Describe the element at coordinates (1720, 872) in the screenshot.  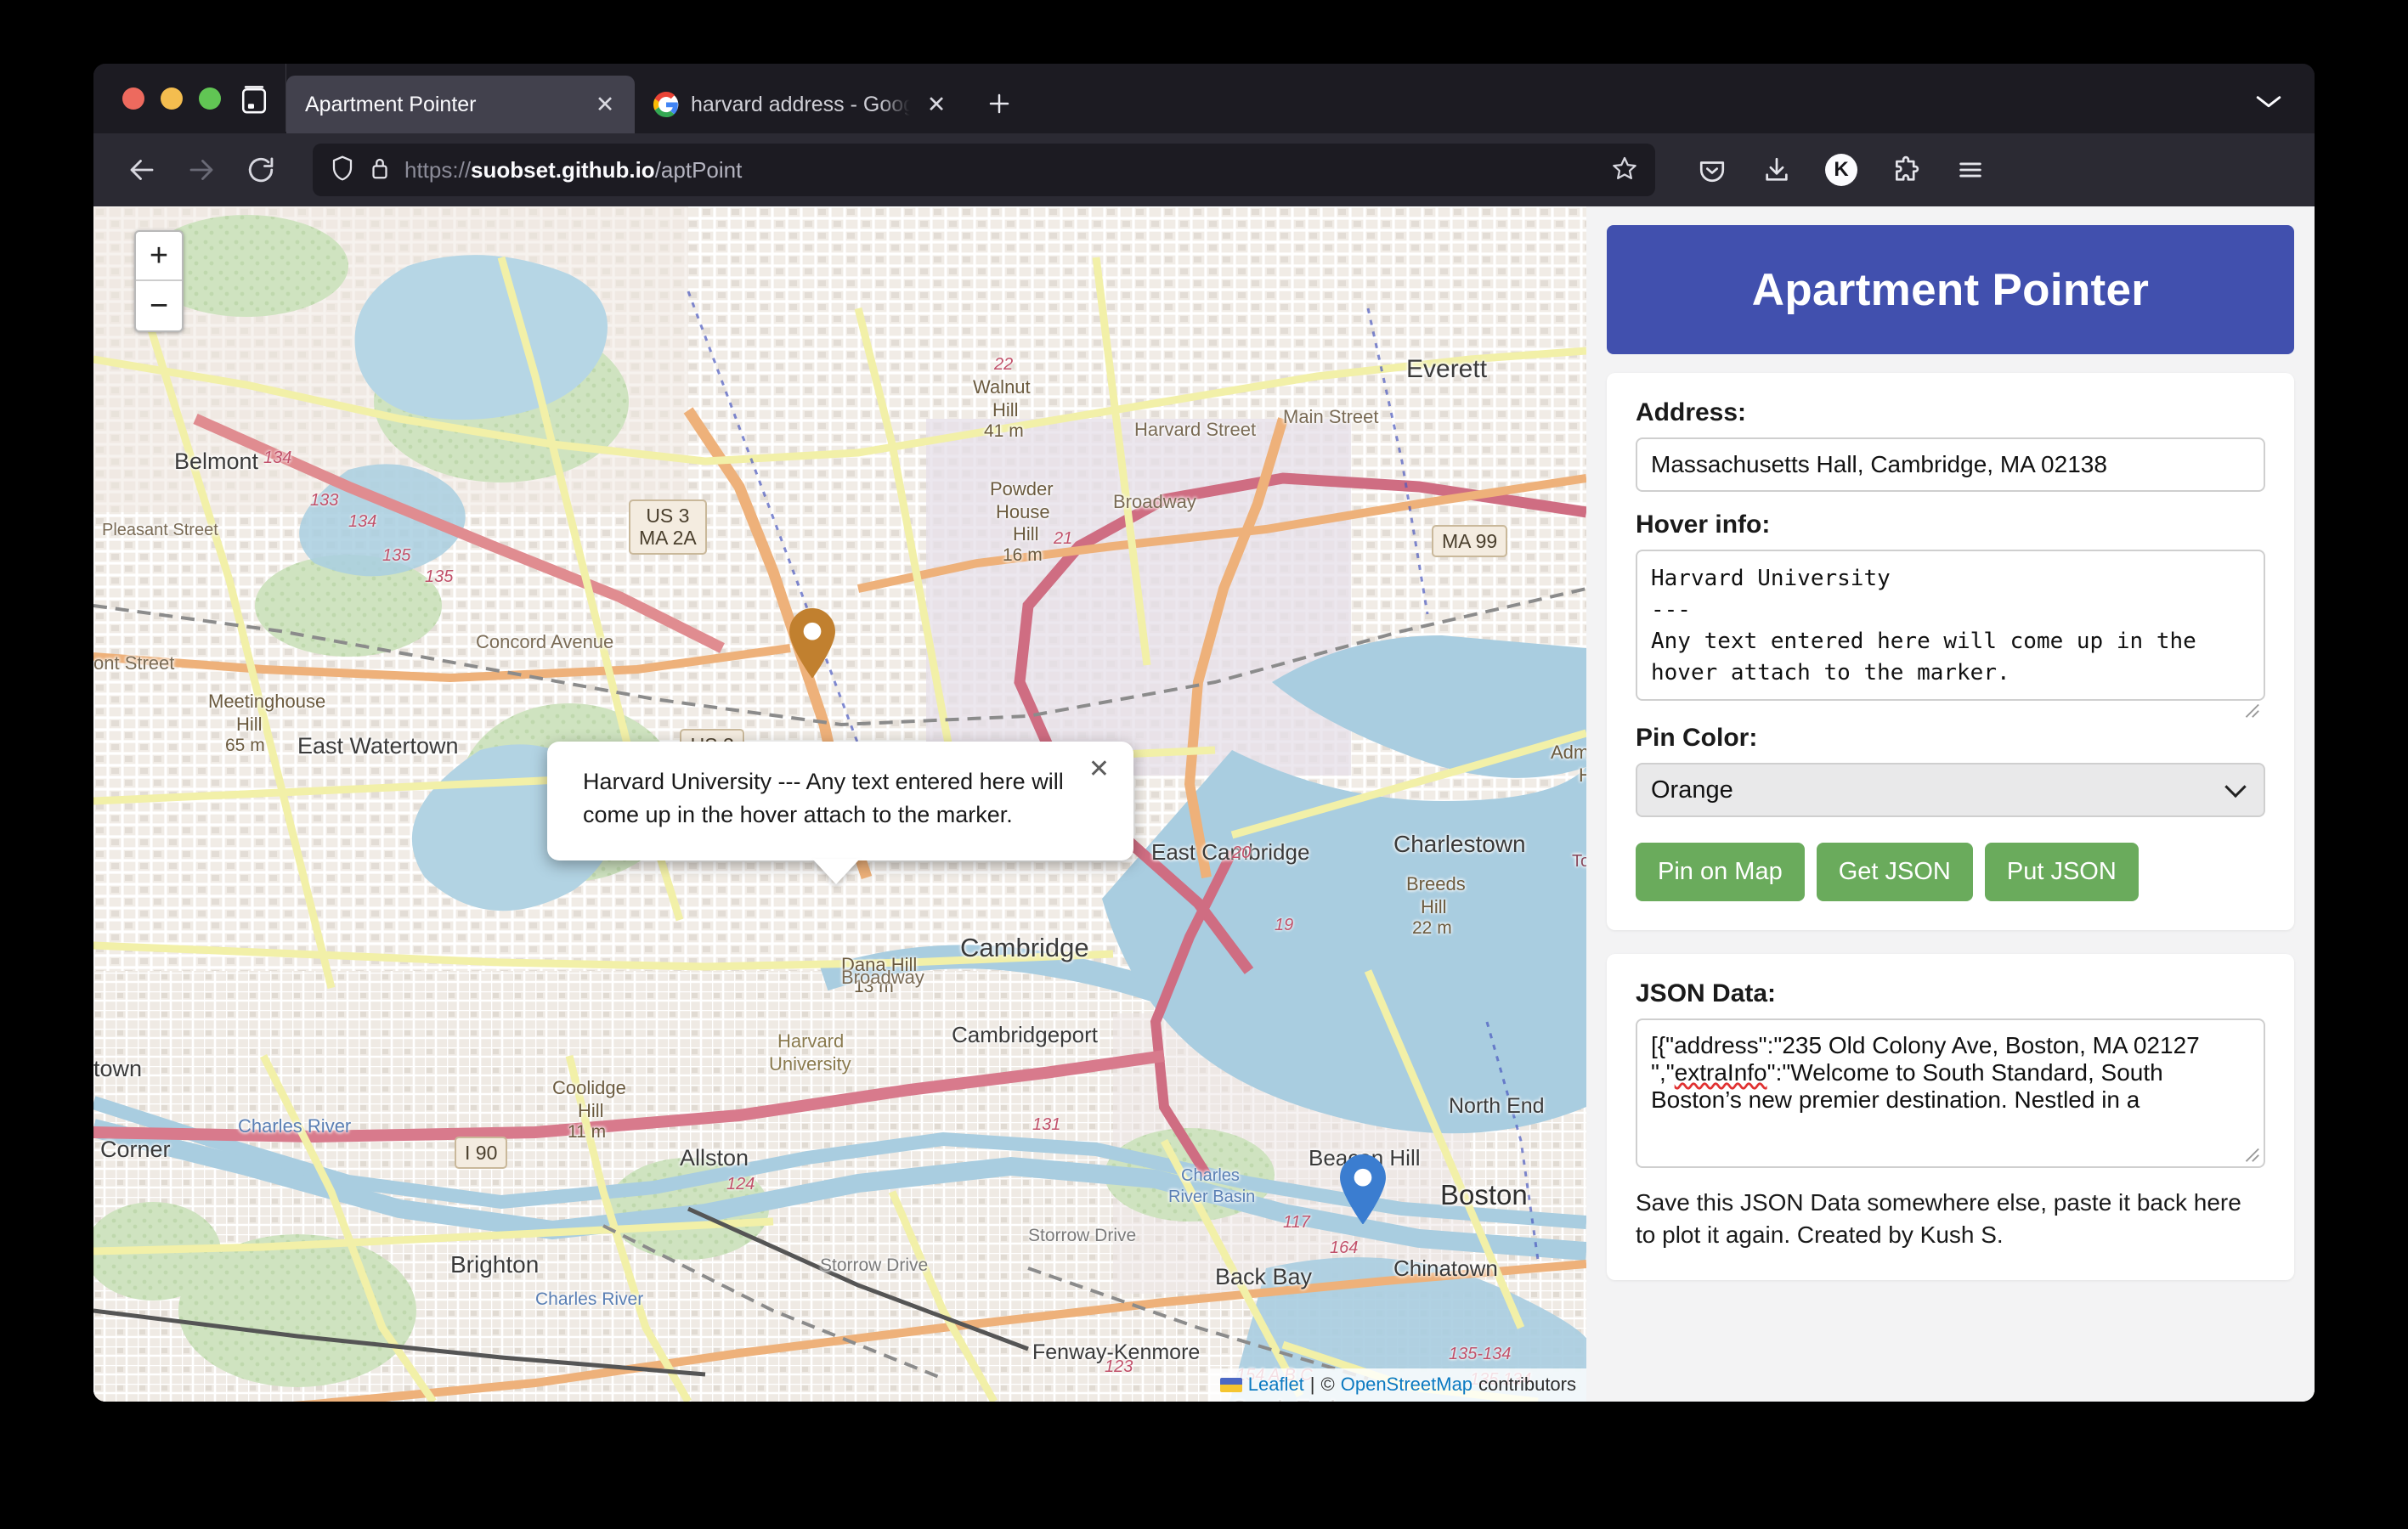
I see `pin-on-map-button: Pin on Map` at that location.